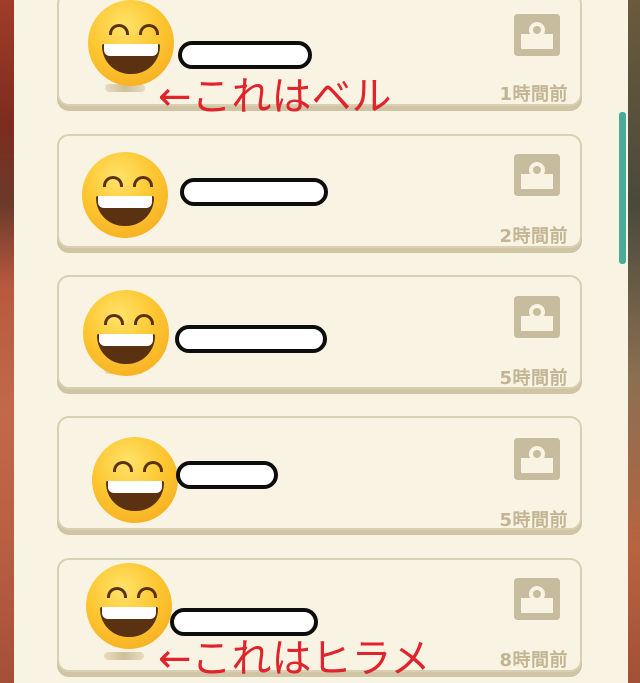 The width and height of the screenshot is (640, 683). I want to click on annotation-bell: ←これはベル, so click(275, 97).